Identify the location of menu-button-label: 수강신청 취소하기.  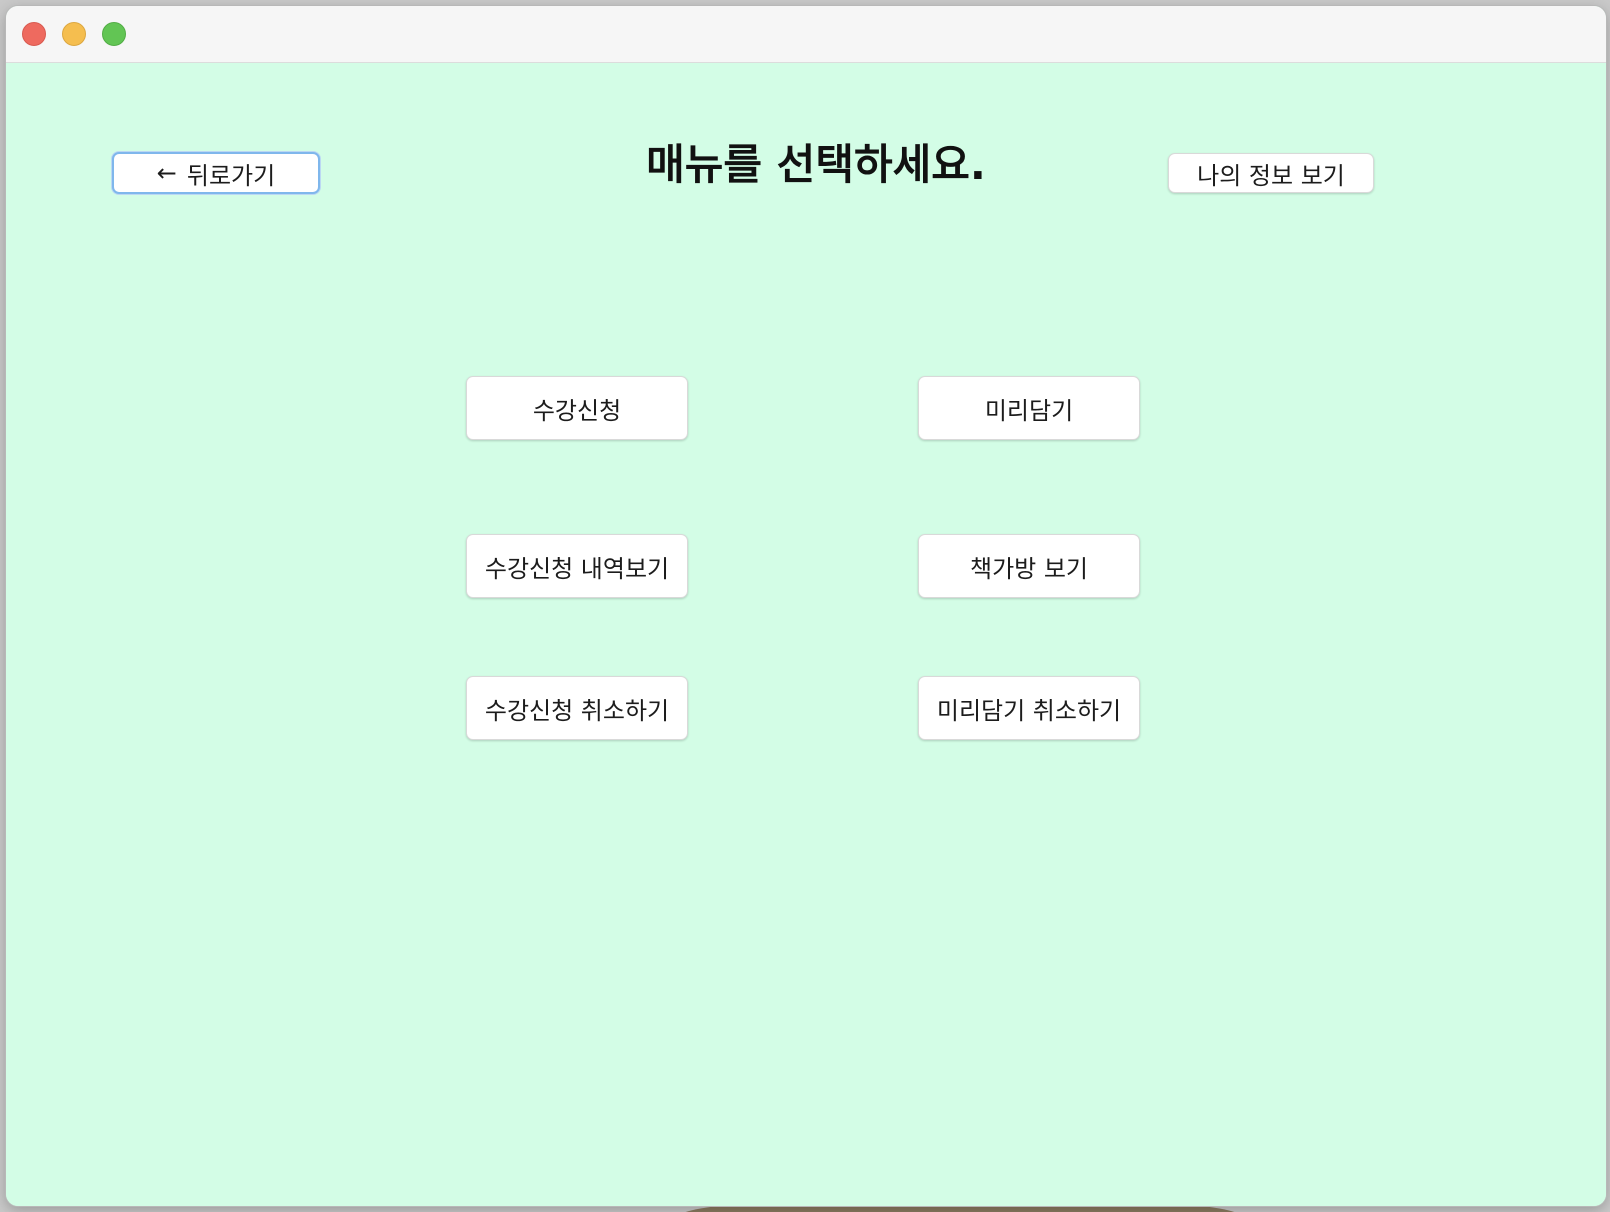
(577, 710).